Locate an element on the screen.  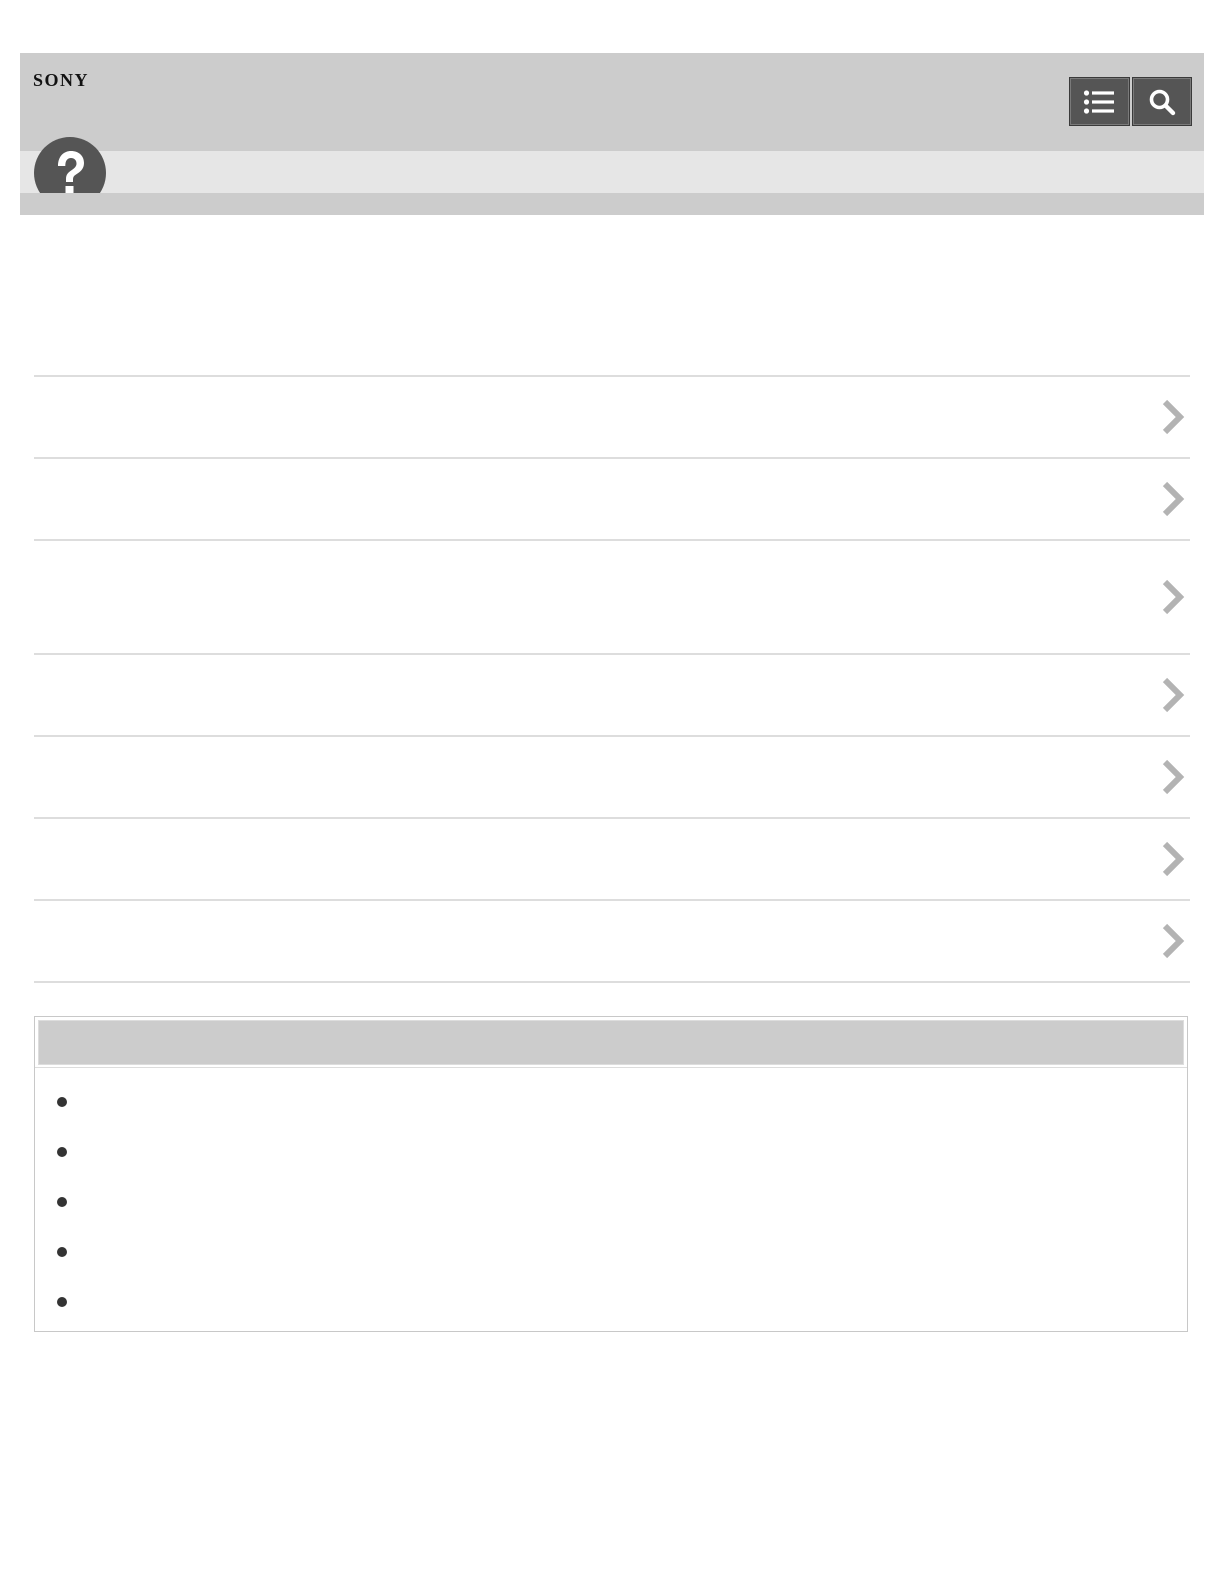
contents-list-button is located at coordinates (1099, 101).